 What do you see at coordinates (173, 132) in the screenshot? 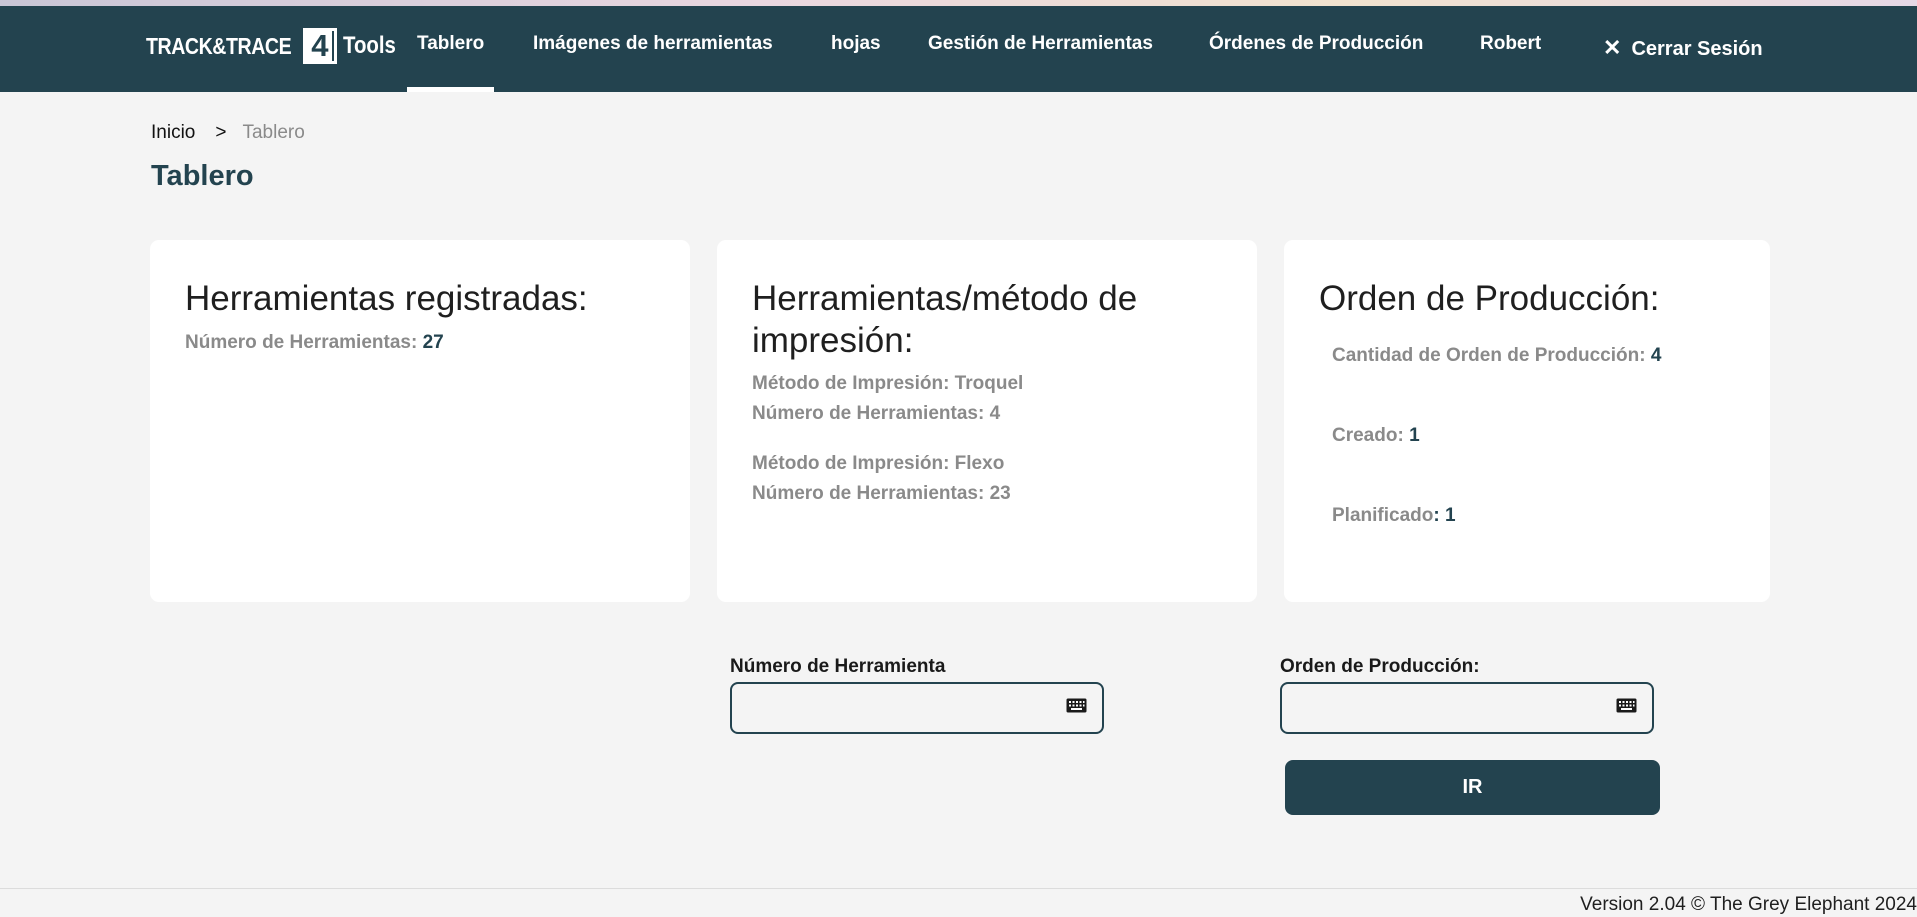
I see `breadcrumb-home-link: Inicio` at bounding box center [173, 132].